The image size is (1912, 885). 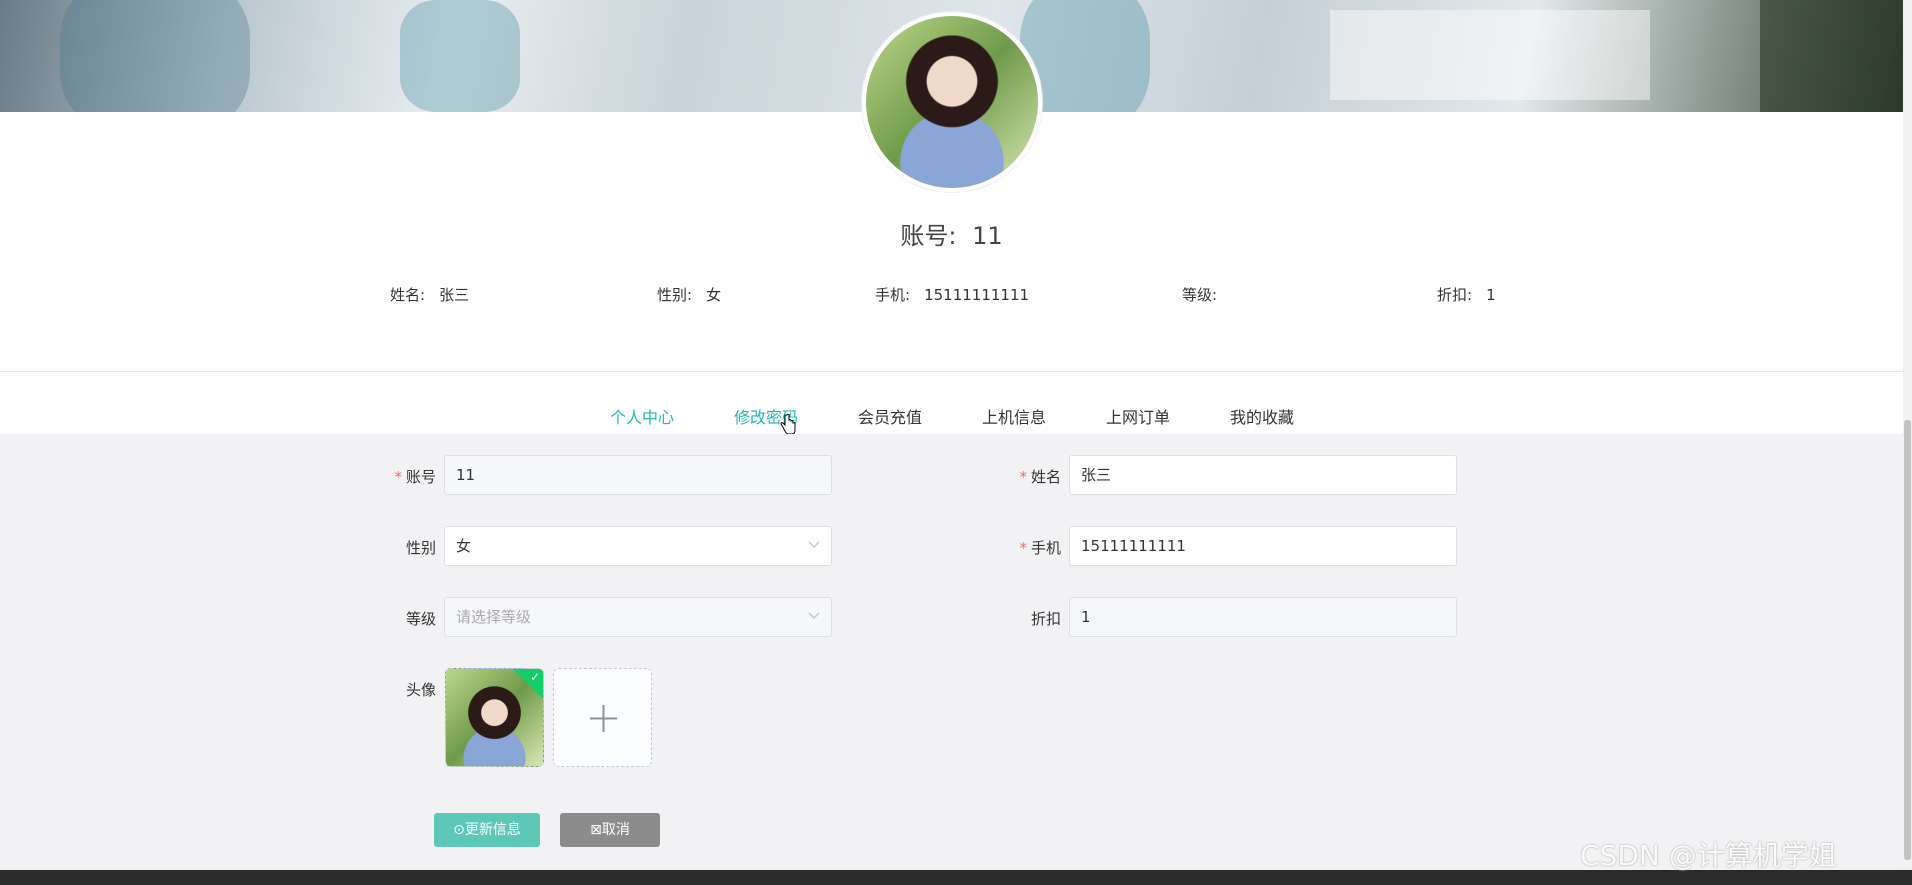 What do you see at coordinates (420, 477) in the screenshot?
I see `account-field-label-text: 账号` at bounding box center [420, 477].